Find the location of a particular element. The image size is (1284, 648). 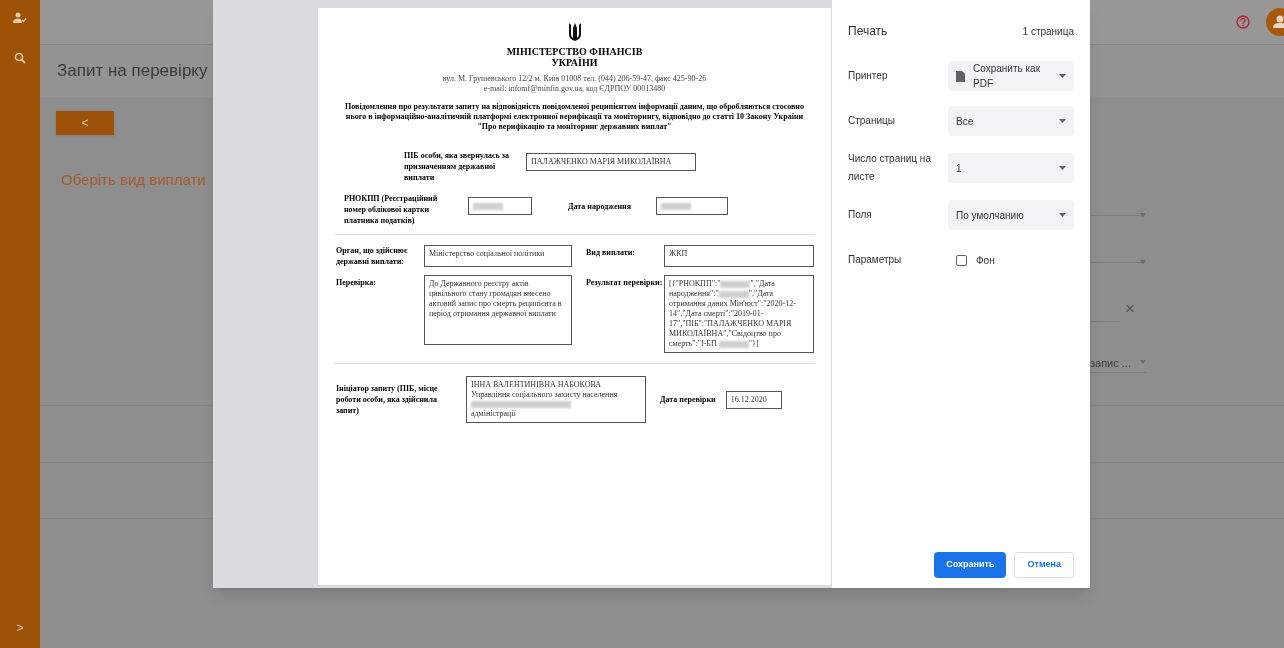

value-box: [{"РНОКПП":" ","Дата народження":" ","Дата отримання даних Мін'юст":"2020-12-14","Дата смерті":"2019-01-17","ПІБ":"ПАЛАЖЧЕНКО МАРІЯ МИКОЛАЇВНА","Свідоцтво про смерть":"I-БП "}] is located at coordinates (739, 314).